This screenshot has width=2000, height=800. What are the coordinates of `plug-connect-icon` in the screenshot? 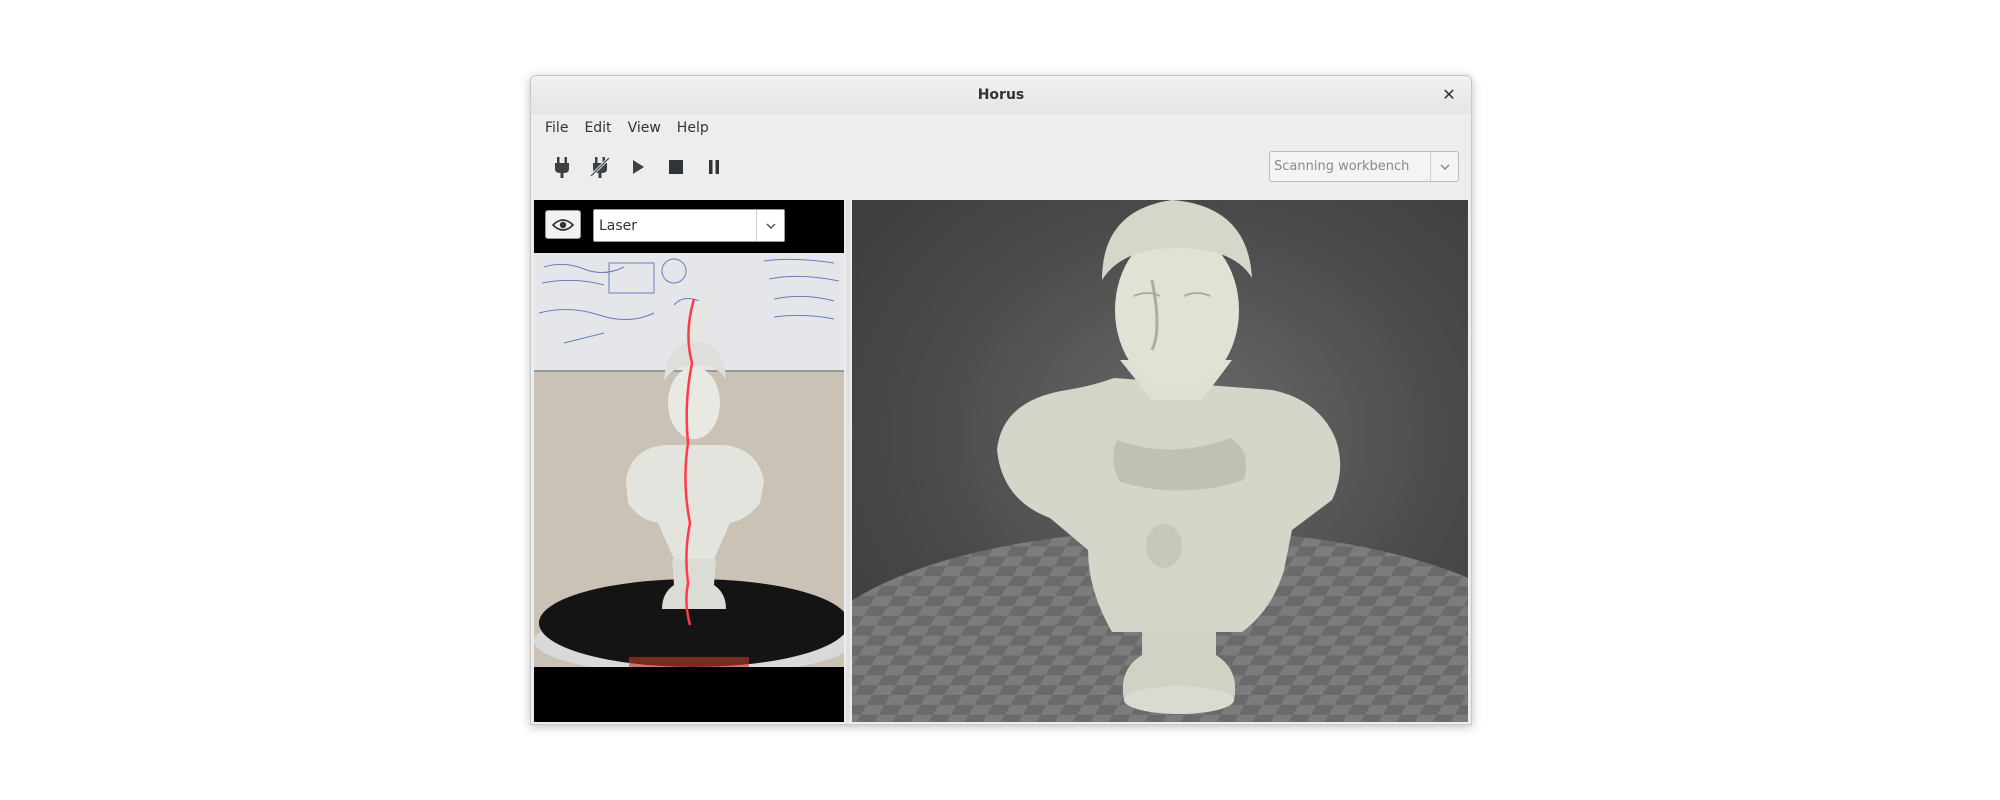 It's located at (562, 167).